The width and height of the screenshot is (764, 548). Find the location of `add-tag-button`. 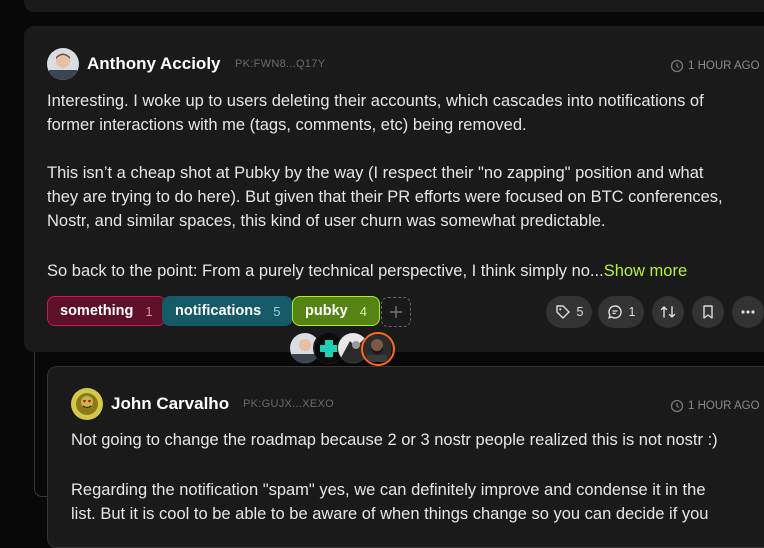

add-tag-button is located at coordinates (396, 312).